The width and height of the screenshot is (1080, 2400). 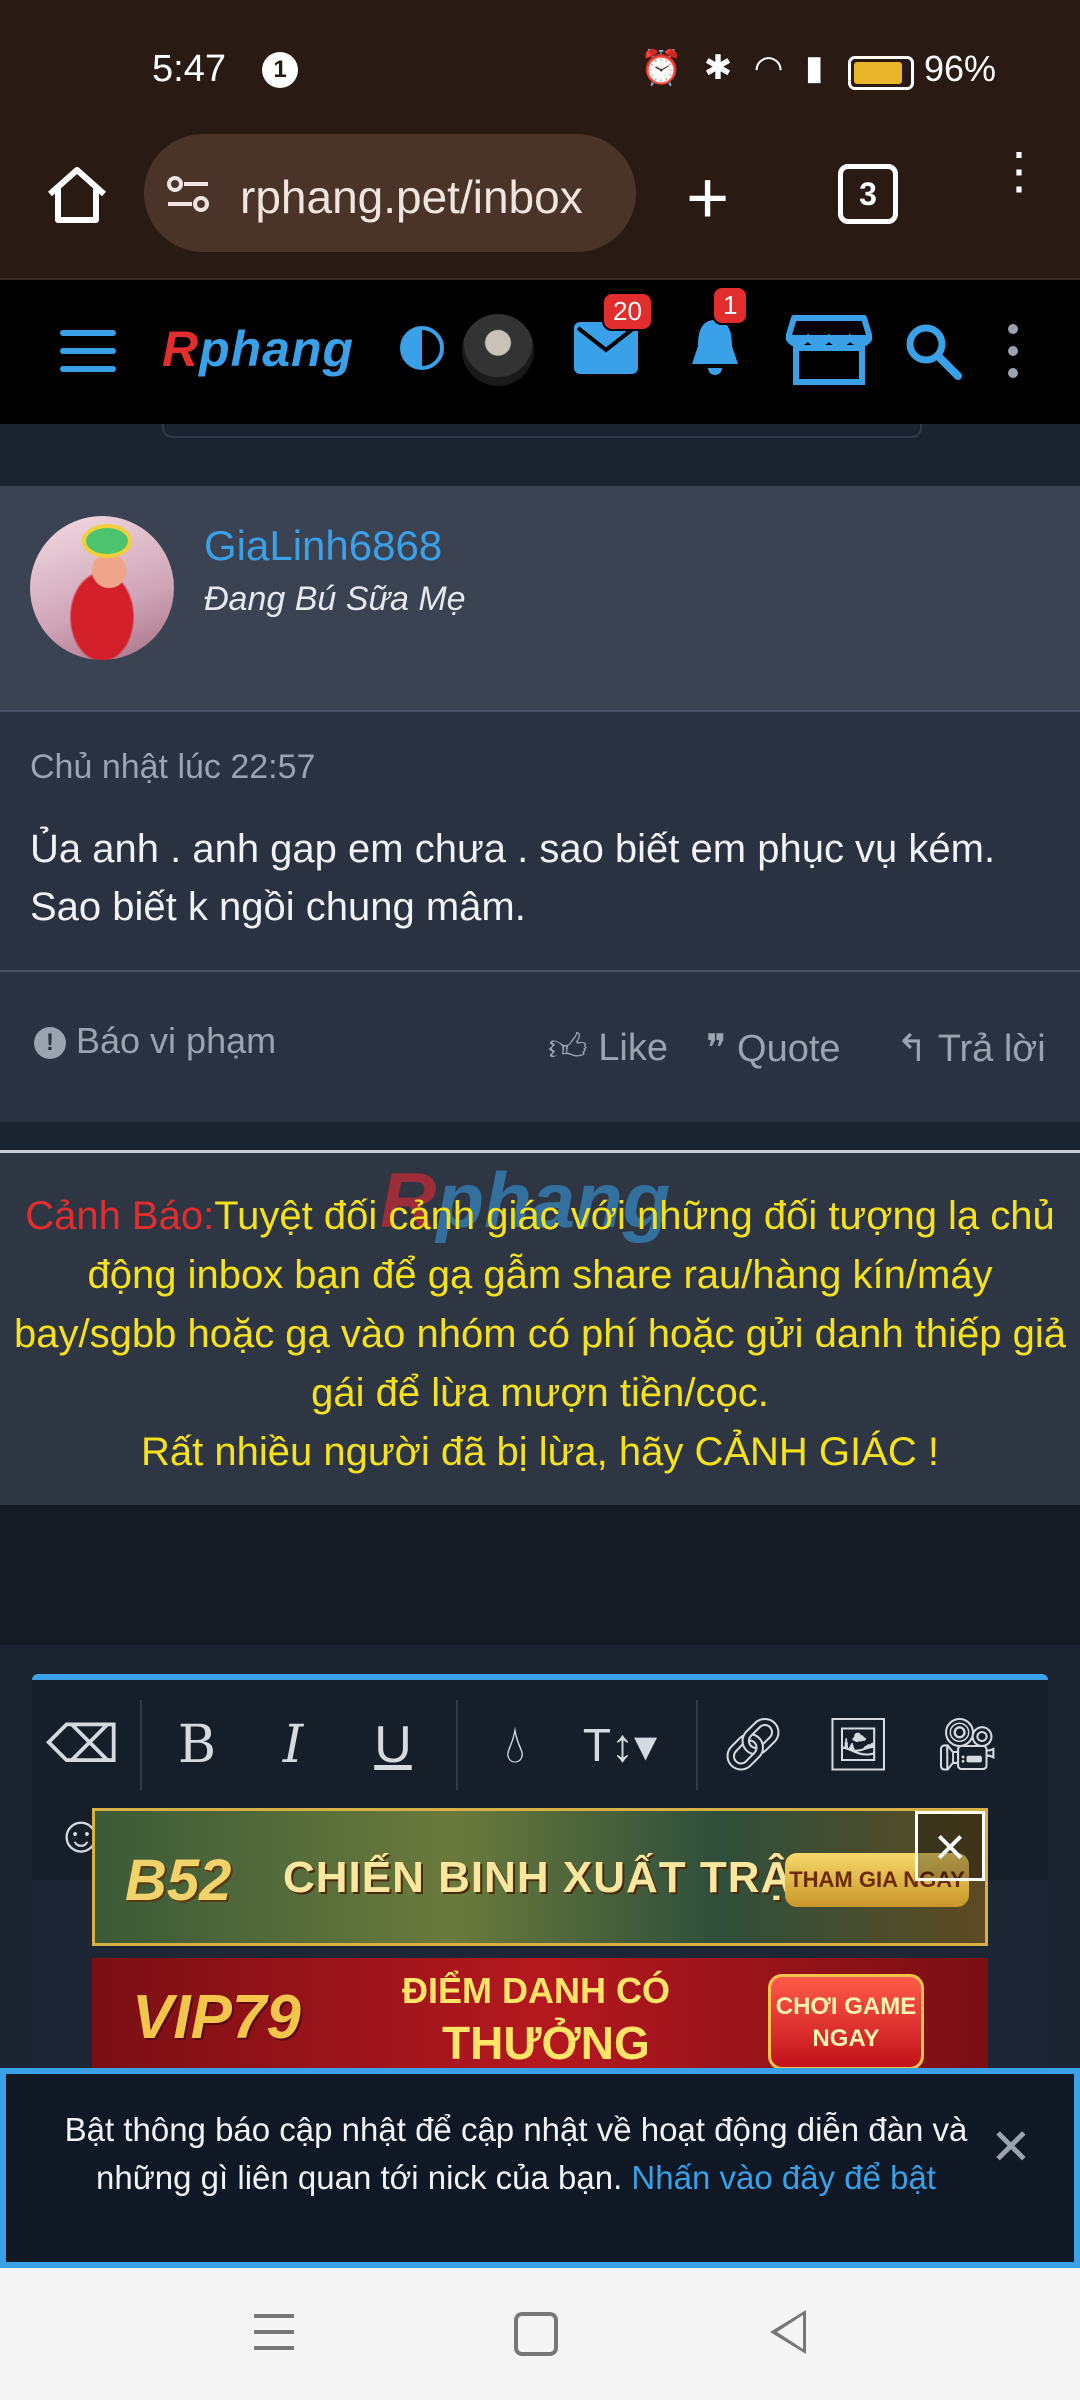 What do you see at coordinates (912, 1049) in the screenshot?
I see `reply-icon: ↰` at bounding box center [912, 1049].